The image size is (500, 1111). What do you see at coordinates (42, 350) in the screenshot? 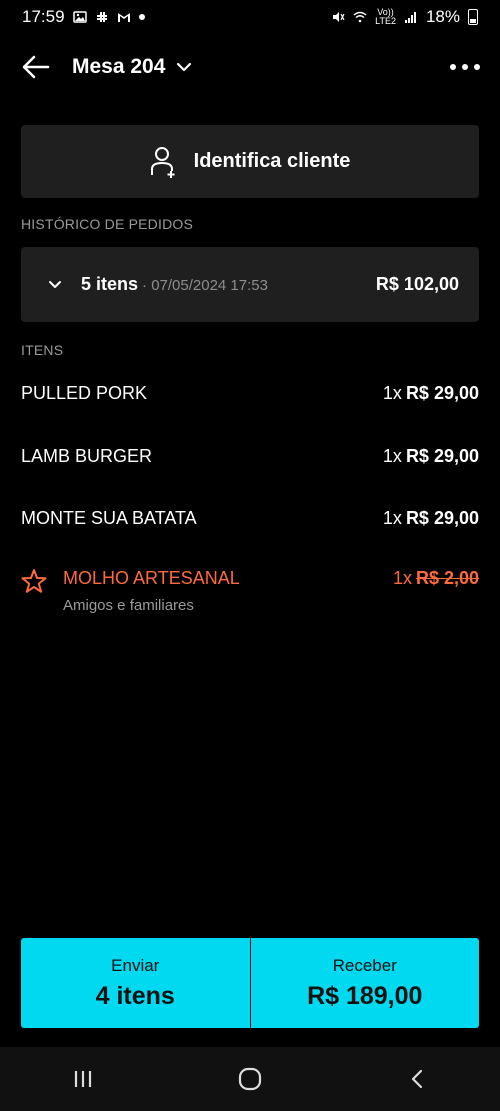
I see `items-section-label: ITENS` at bounding box center [42, 350].